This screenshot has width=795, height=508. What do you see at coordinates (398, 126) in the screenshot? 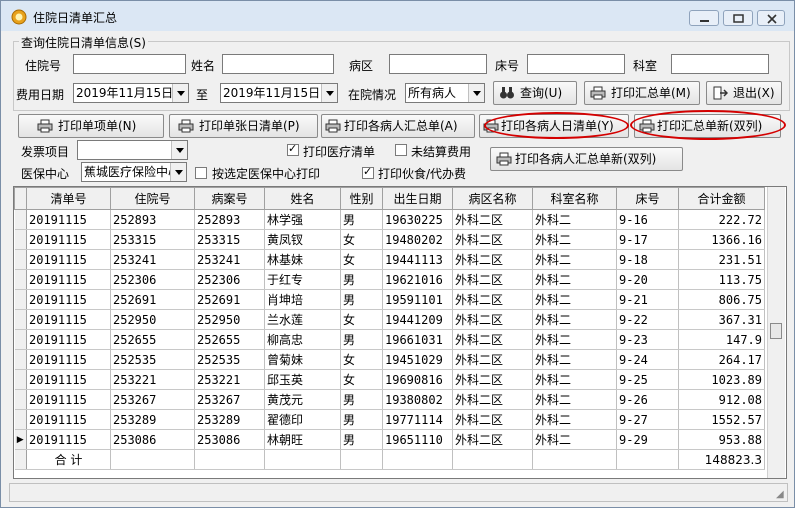
I see `print-patient-summary-button: 打印各病人汇总单(A)` at bounding box center [398, 126].